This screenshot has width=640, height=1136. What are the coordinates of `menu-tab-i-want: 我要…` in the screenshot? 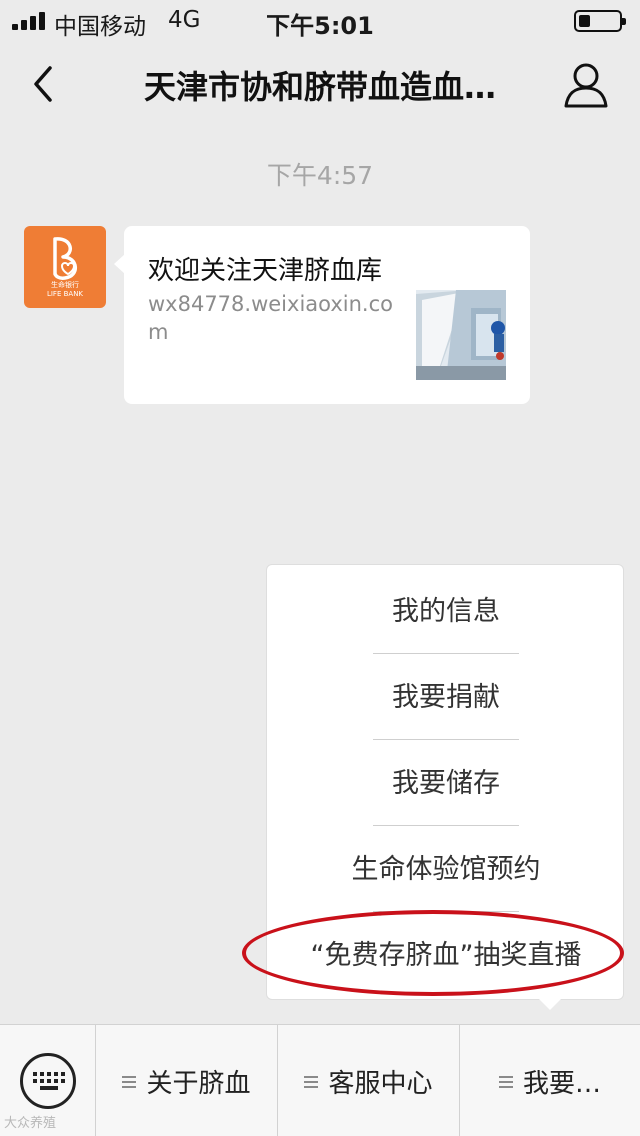 It's located at (550, 1080).